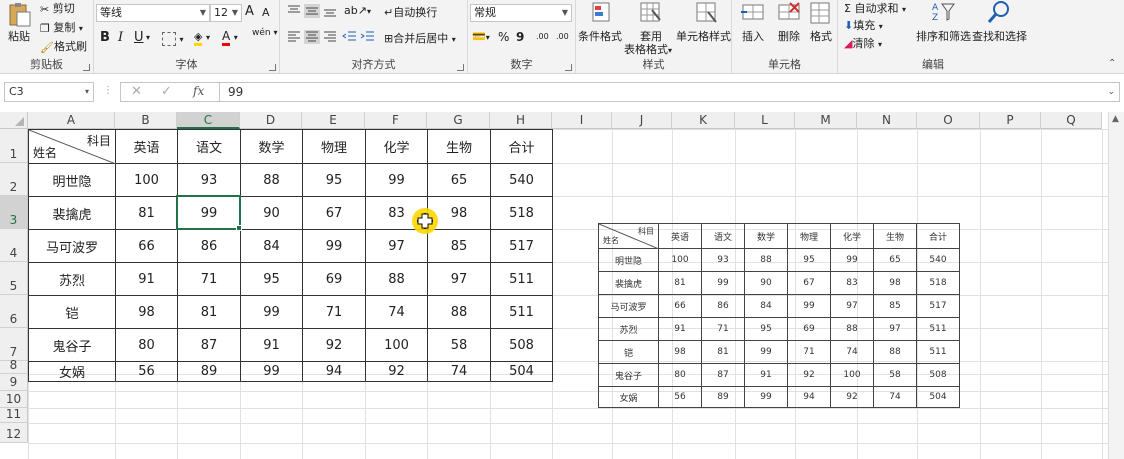 This screenshot has width=1124, height=459. I want to click on main-value-cell: 97, so click(459, 279).